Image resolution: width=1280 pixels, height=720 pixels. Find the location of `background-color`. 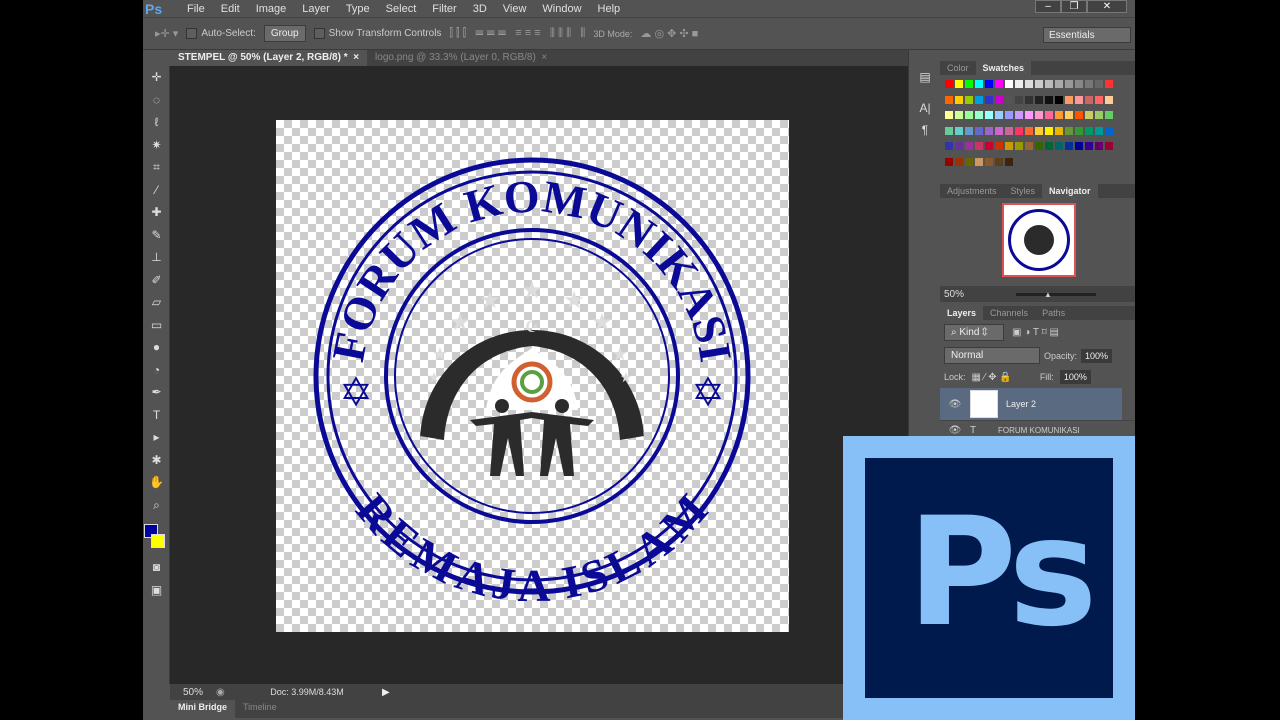

background-color is located at coordinates (158, 541).